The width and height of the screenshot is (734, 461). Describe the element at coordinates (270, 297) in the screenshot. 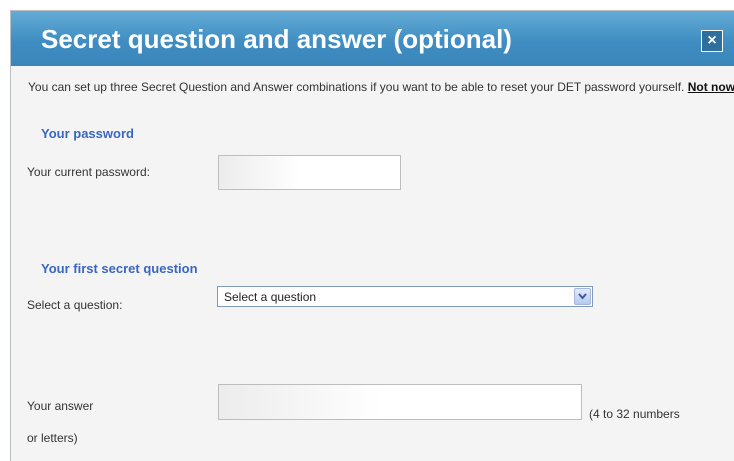

I see `selected-question: Select a question` at that location.